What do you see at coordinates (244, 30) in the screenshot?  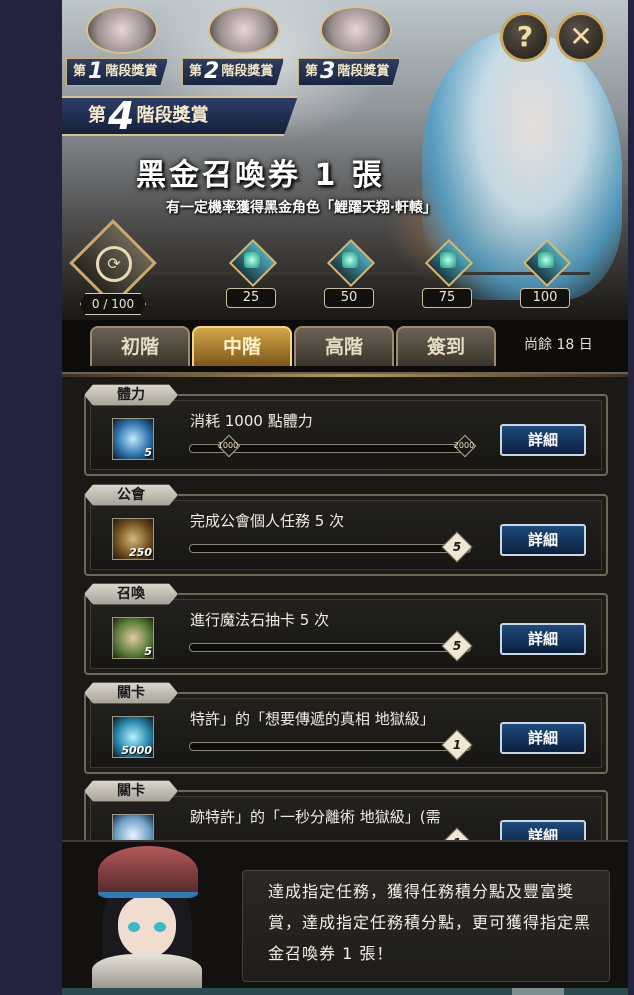 I see `stage-2-reward-orb-icon` at bounding box center [244, 30].